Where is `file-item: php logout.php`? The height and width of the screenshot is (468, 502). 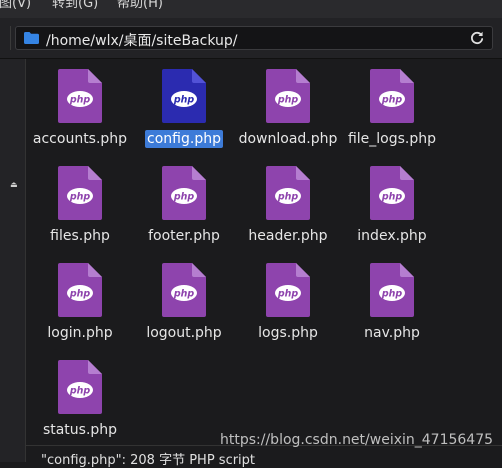
file-item: php logout.php is located at coordinates (184, 302).